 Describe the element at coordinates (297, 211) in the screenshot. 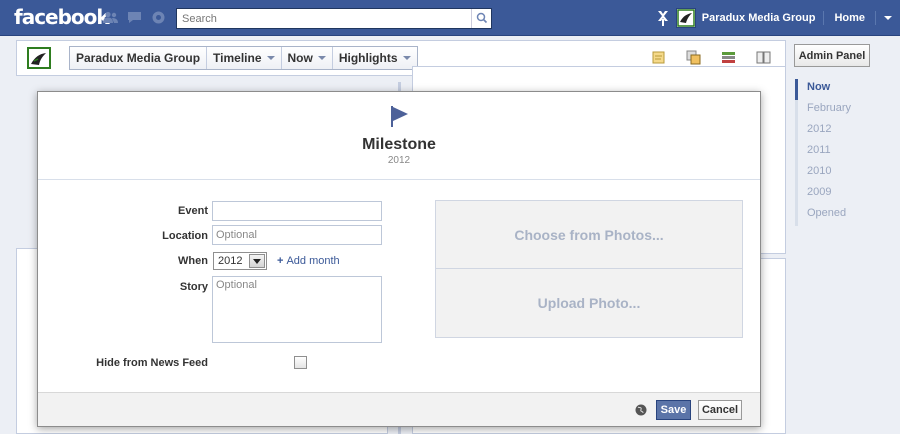

I see `event-input` at that location.